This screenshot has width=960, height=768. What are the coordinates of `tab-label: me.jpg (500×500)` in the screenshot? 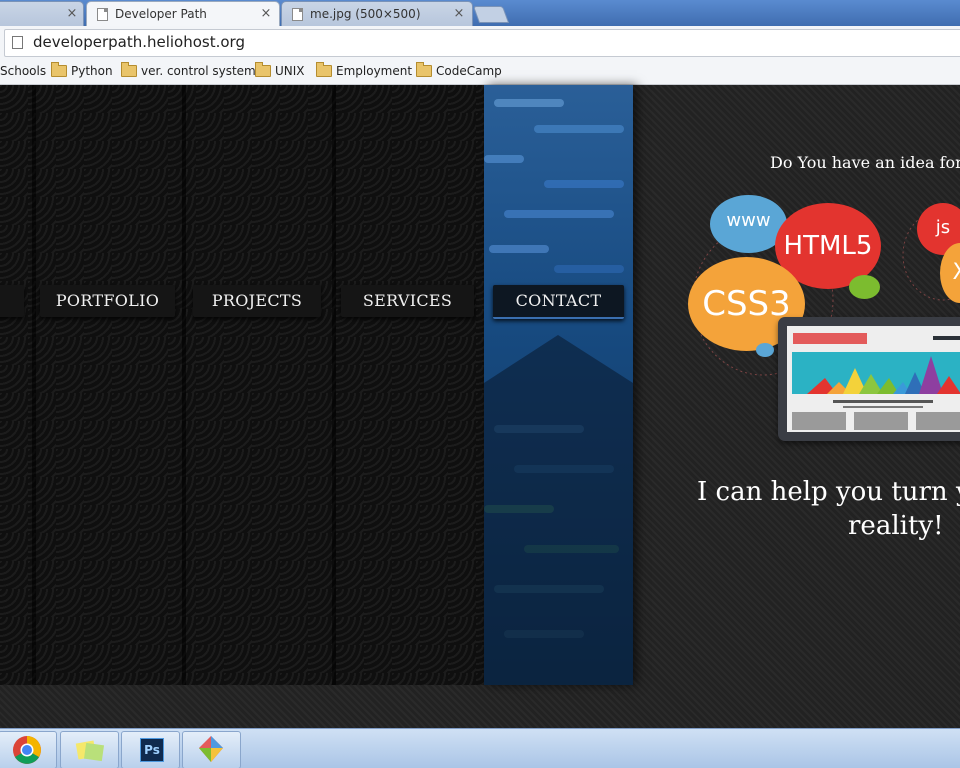 It's located at (365, 14).